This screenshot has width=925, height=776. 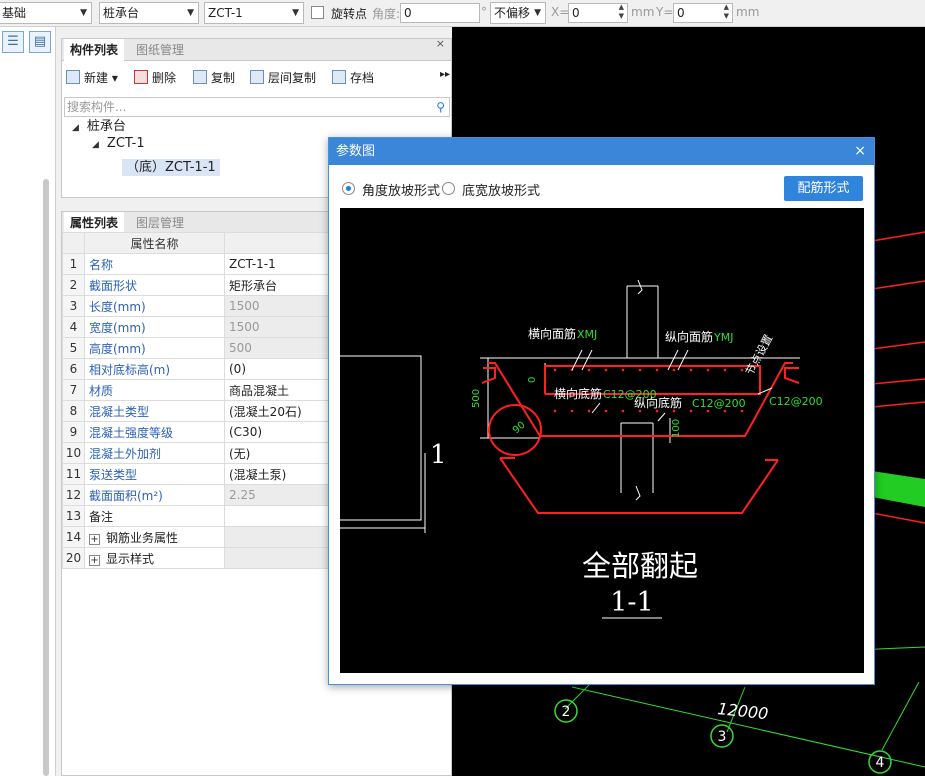 I want to click on offset-select: 不偏移 ▼, so click(x=518, y=13).